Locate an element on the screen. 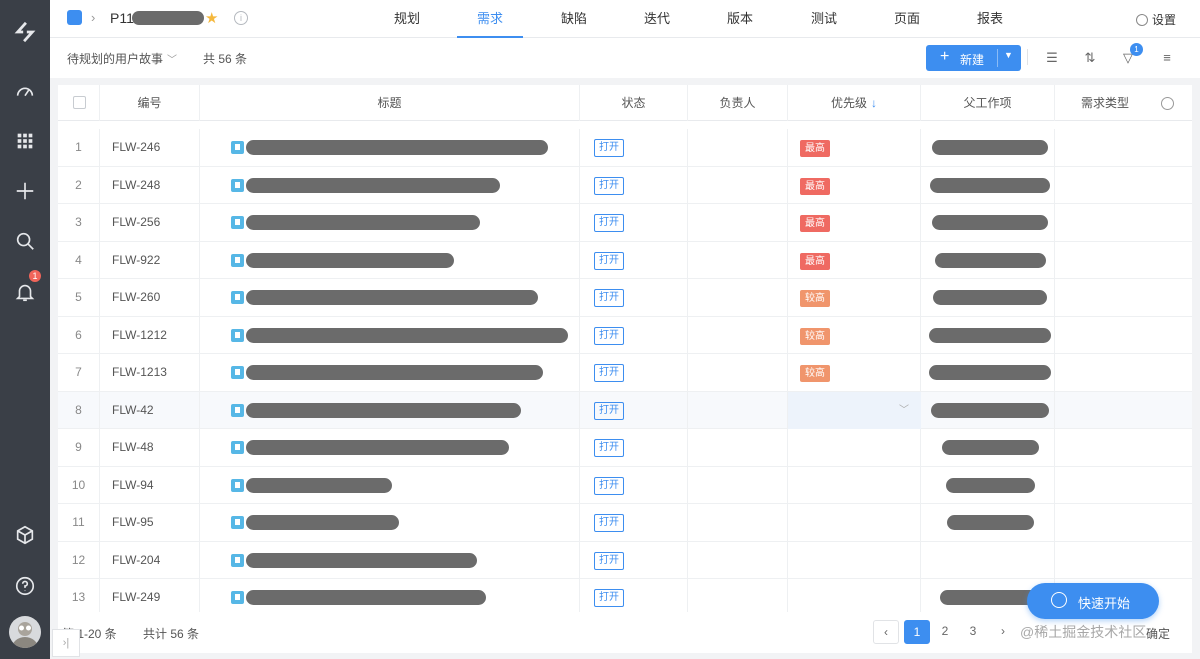  collapse-sidebar-icon: ›| is located at coordinates (66, 643).